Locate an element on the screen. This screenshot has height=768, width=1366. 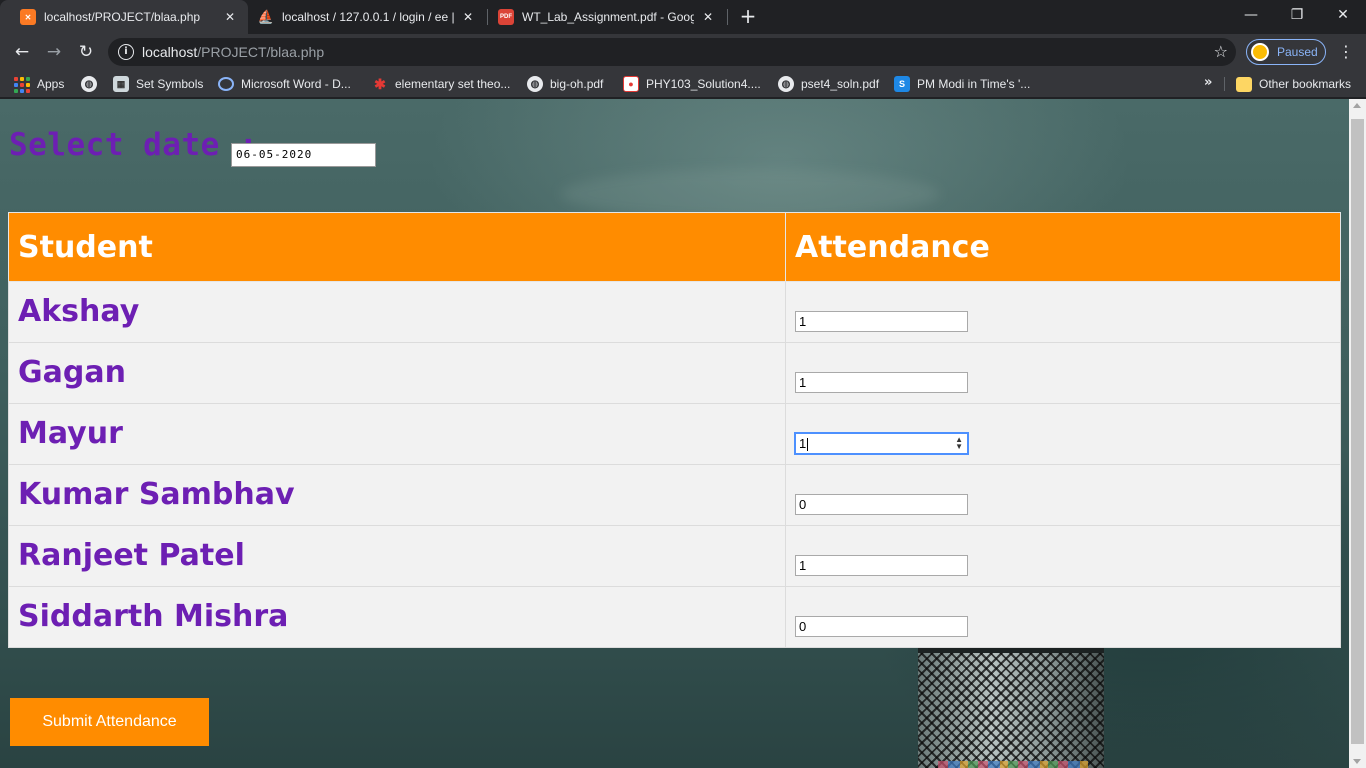
page-scrollbar is located at coordinates (1357, 433).